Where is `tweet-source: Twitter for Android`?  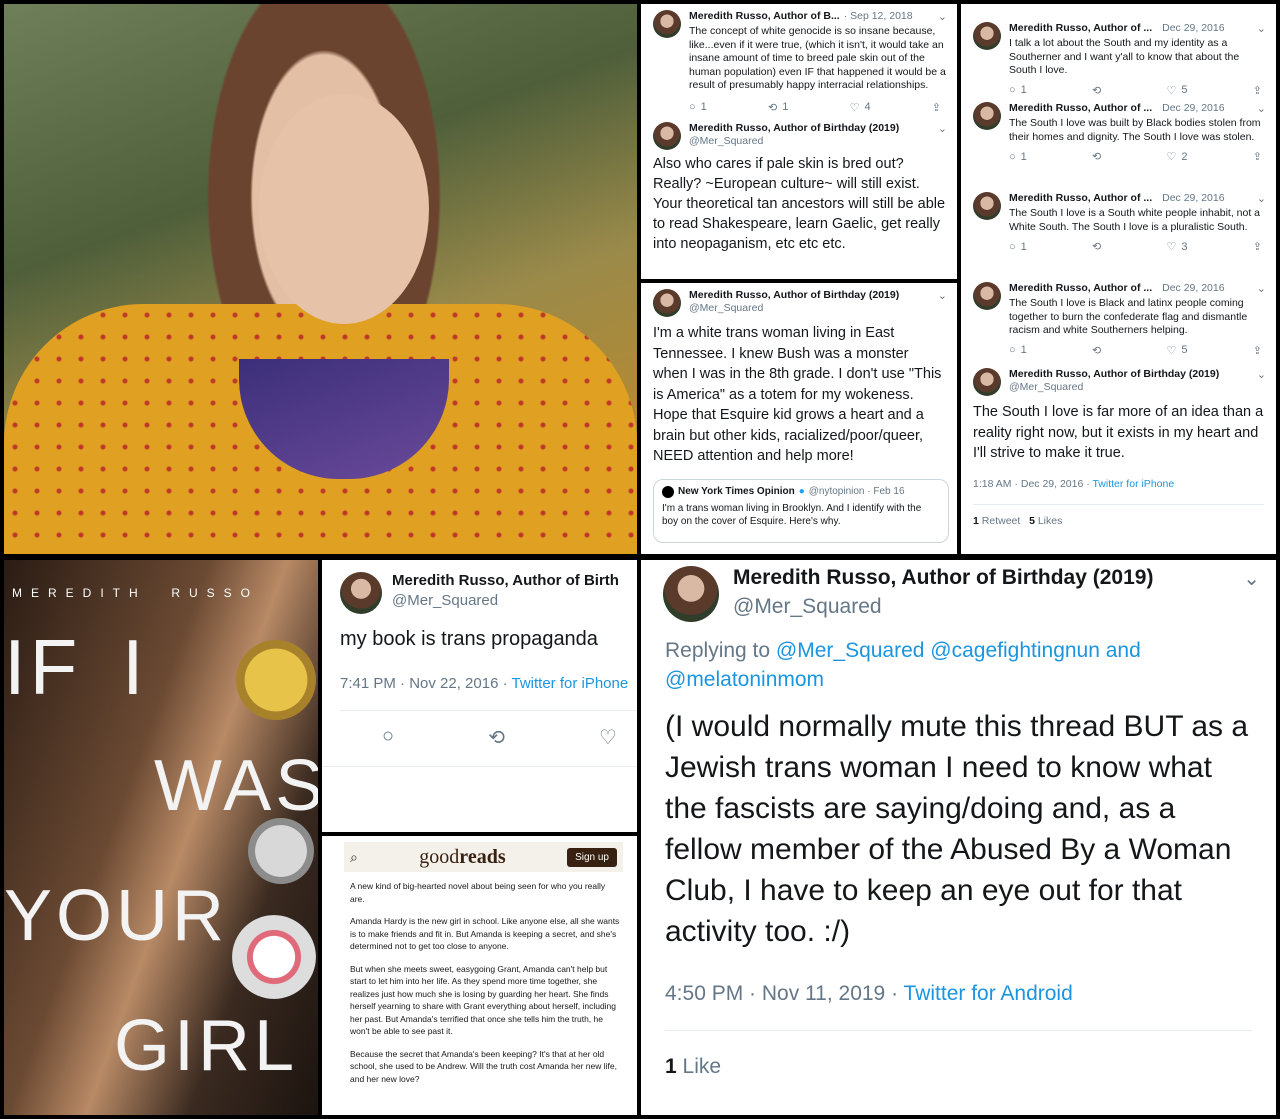 tweet-source: Twitter for Android is located at coordinates (988, 993).